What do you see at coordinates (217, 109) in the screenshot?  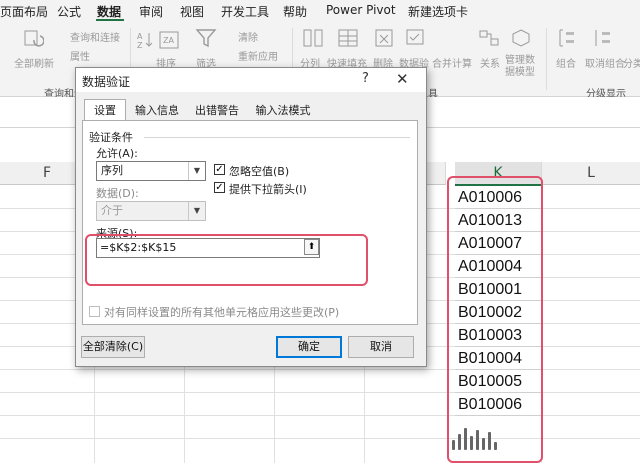 I see `tab-error-alert: 出错警告` at bounding box center [217, 109].